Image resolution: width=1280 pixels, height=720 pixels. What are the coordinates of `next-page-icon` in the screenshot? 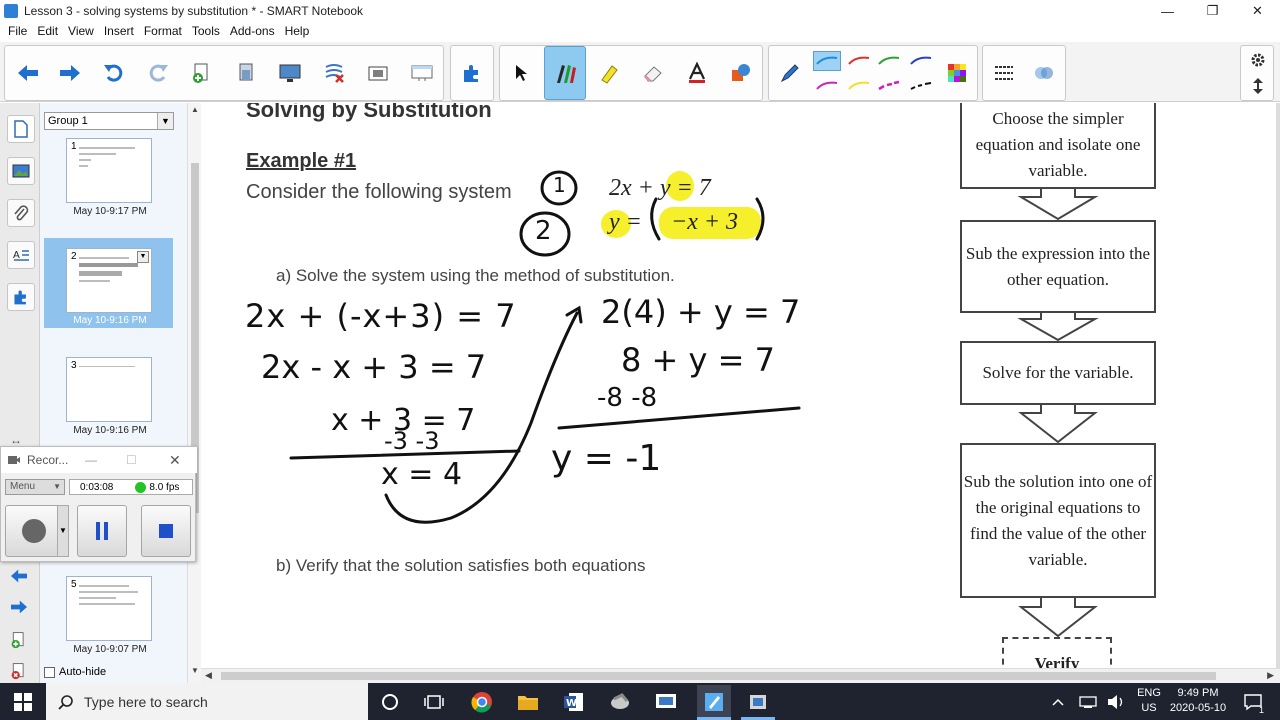 It's located at (19, 607).